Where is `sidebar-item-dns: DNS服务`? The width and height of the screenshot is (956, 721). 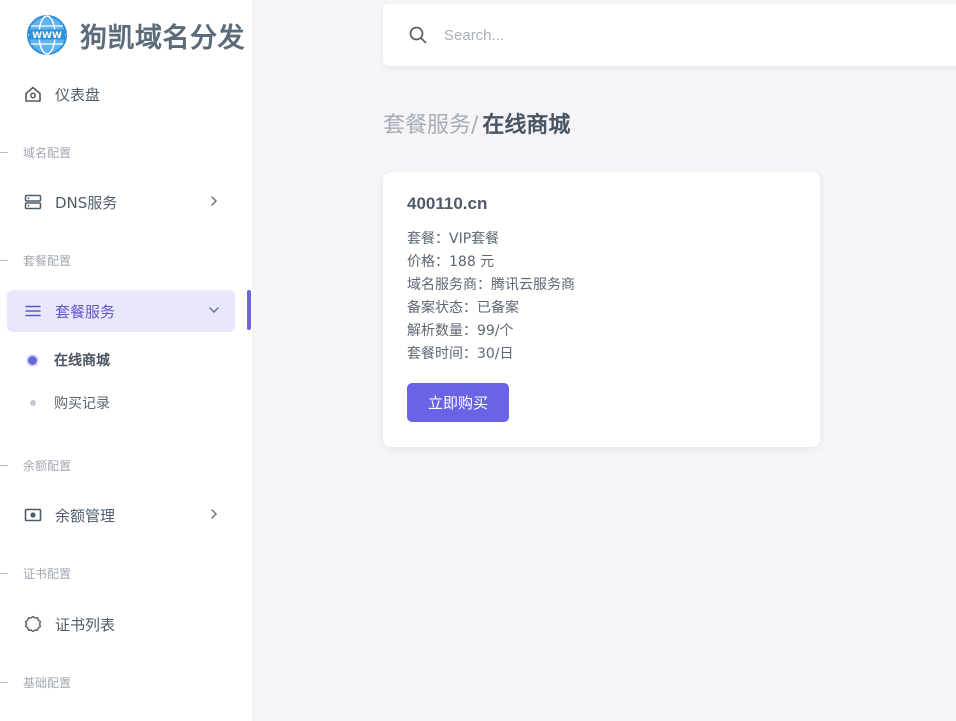 sidebar-item-dns: DNS服务 is located at coordinates (121, 202).